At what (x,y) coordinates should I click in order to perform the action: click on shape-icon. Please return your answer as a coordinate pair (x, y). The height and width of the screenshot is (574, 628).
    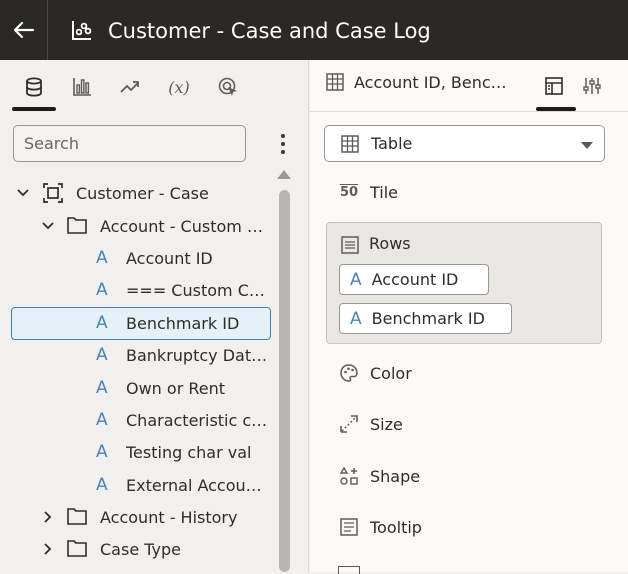
    Looking at the image, I should click on (348, 475).